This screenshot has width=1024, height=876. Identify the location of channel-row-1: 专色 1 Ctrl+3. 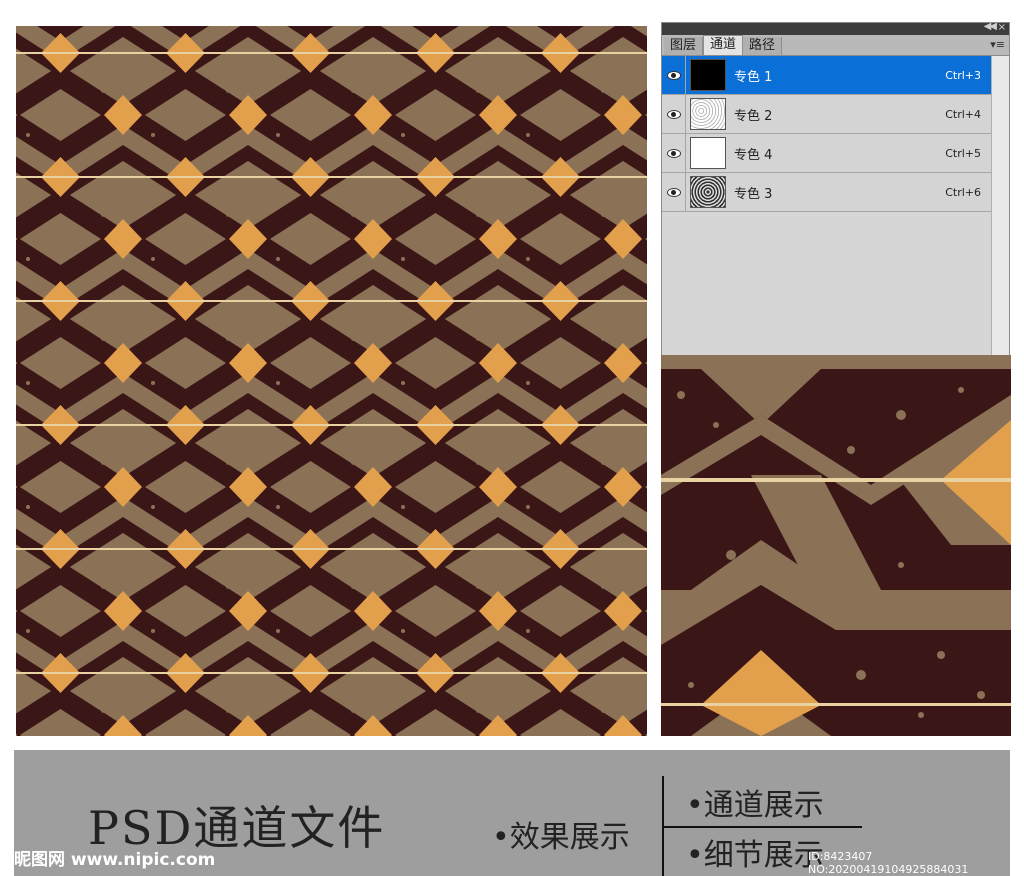
(827, 75).